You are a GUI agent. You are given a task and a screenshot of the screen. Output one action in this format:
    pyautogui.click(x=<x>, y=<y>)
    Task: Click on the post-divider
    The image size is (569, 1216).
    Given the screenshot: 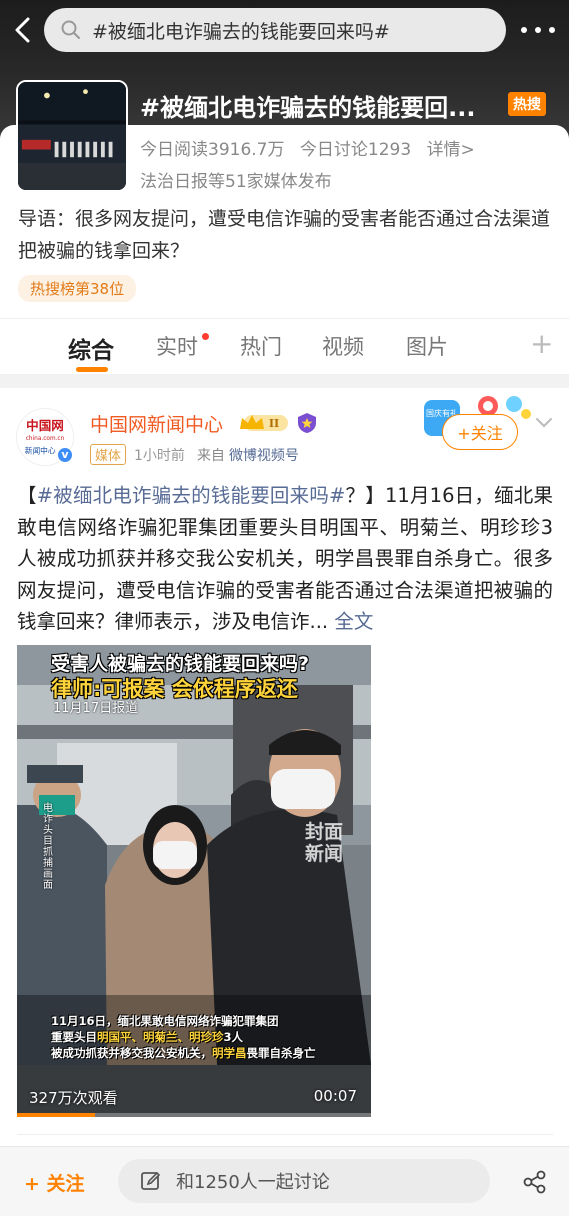 What is the action you would take?
    pyautogui.click(x=285, y=1134)
    